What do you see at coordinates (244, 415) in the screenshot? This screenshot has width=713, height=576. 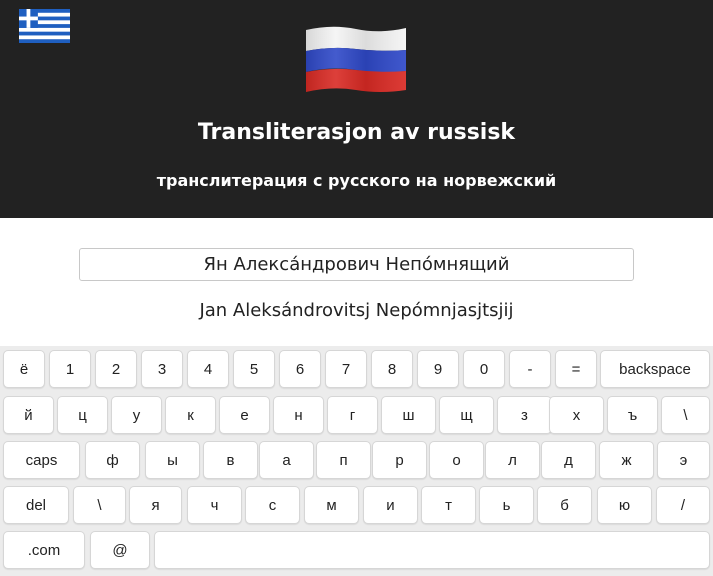 I see `key-ye: е` at bounding box center [244, 415].